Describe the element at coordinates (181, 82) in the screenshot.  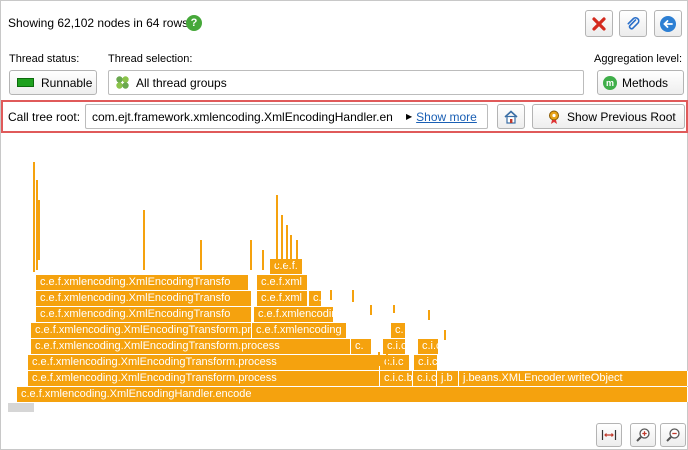
I see `thread-selection-value: All thread groups` at that location.